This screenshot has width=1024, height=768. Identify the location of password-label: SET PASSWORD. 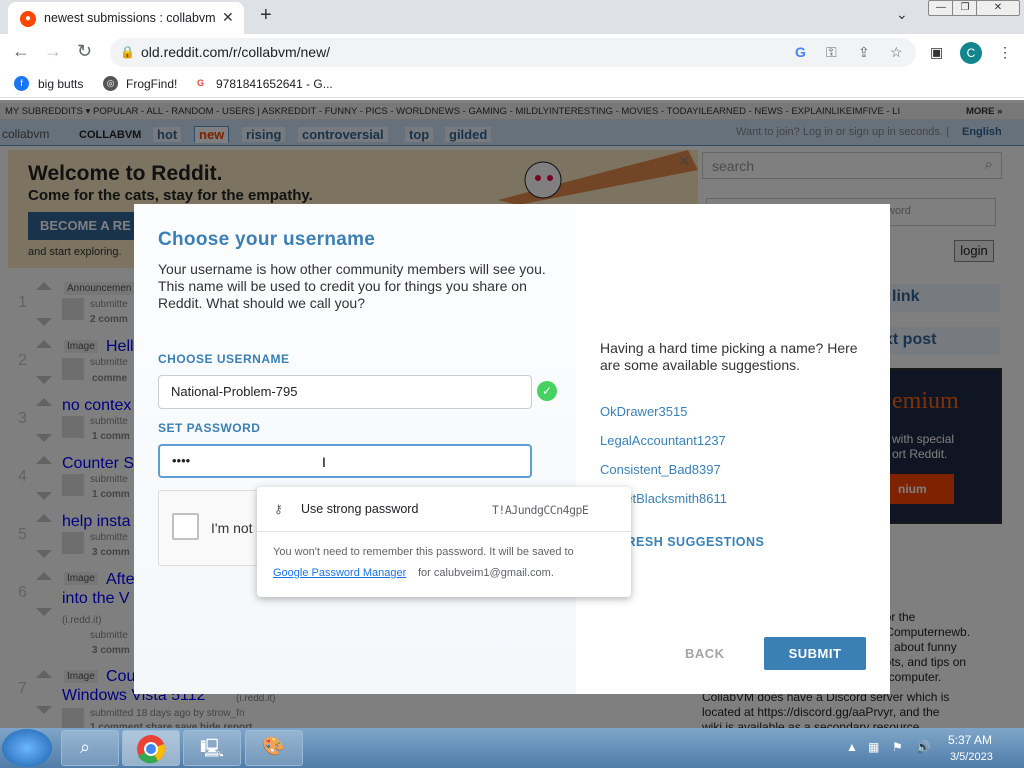
(209, 428).